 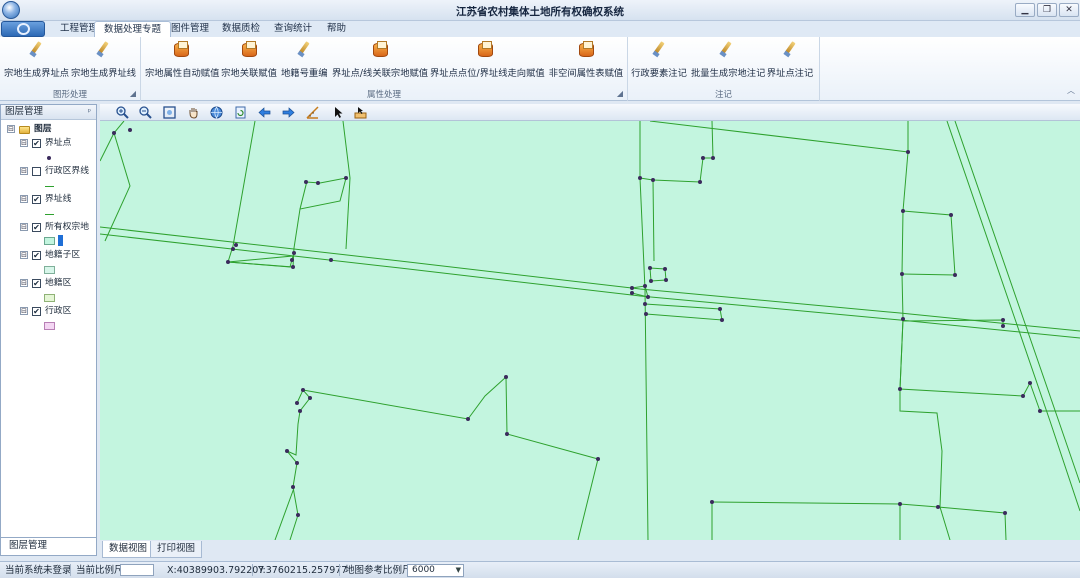 I want to click on layer-item-admin-boundary-line: ⊟ 行政区界线, so click(x=48, y=171).